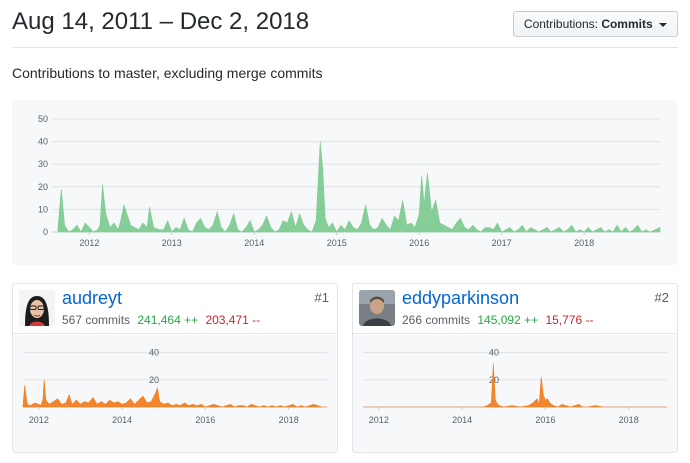  What do you see at coordinates (321, 297) in the screenshot?
I see `contributor-rank: #1` at bounding box center [321, 297].